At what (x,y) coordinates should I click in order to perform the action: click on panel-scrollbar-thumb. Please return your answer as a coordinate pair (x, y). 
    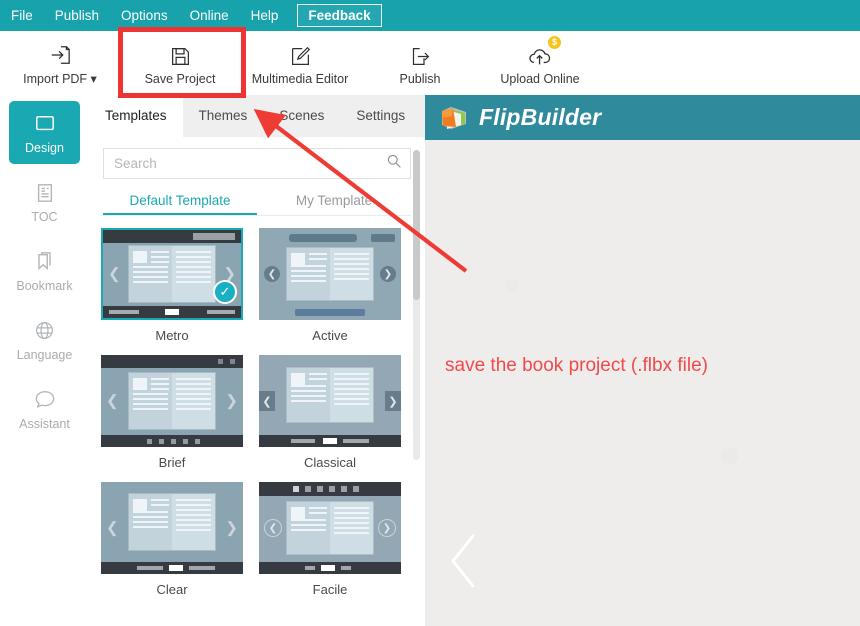
    Looking at the image, I should click on (416, 225).